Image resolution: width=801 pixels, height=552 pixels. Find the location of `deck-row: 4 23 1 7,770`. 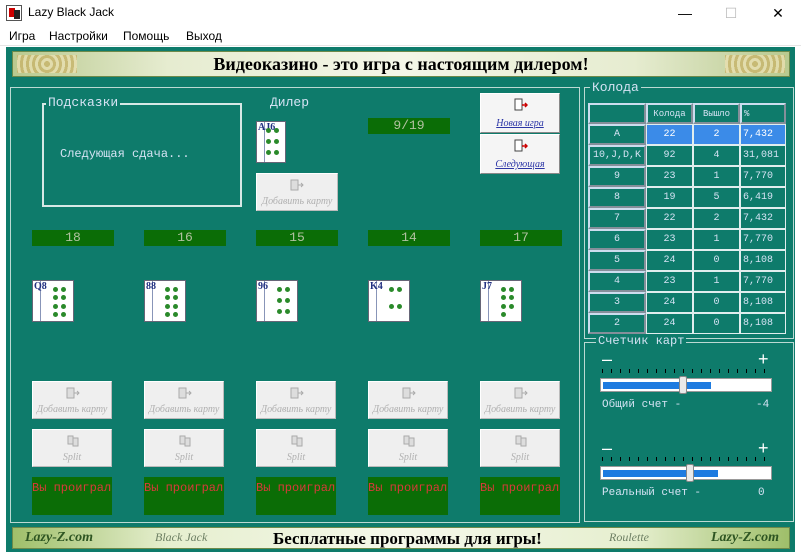

deck-row: 4 23 1 7,770 is located at coordinates (687, 281).